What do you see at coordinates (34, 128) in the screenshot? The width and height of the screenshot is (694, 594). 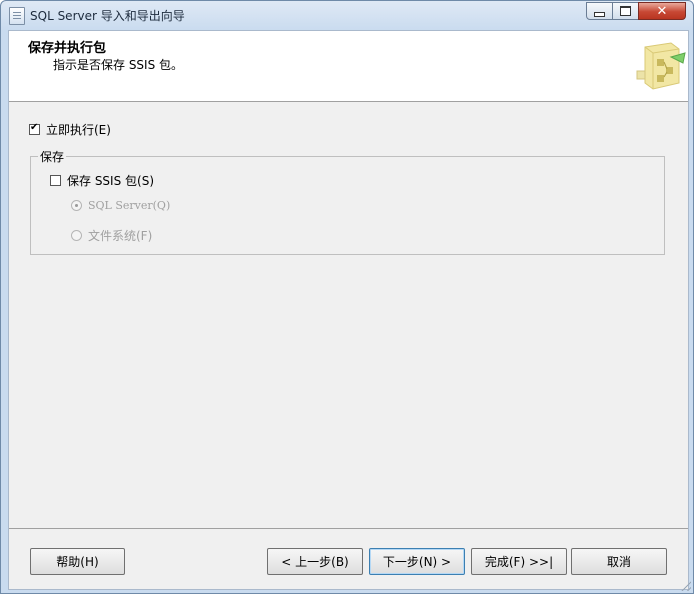 I see `run-immediately-checkbox` at bounding box center [34, 128].